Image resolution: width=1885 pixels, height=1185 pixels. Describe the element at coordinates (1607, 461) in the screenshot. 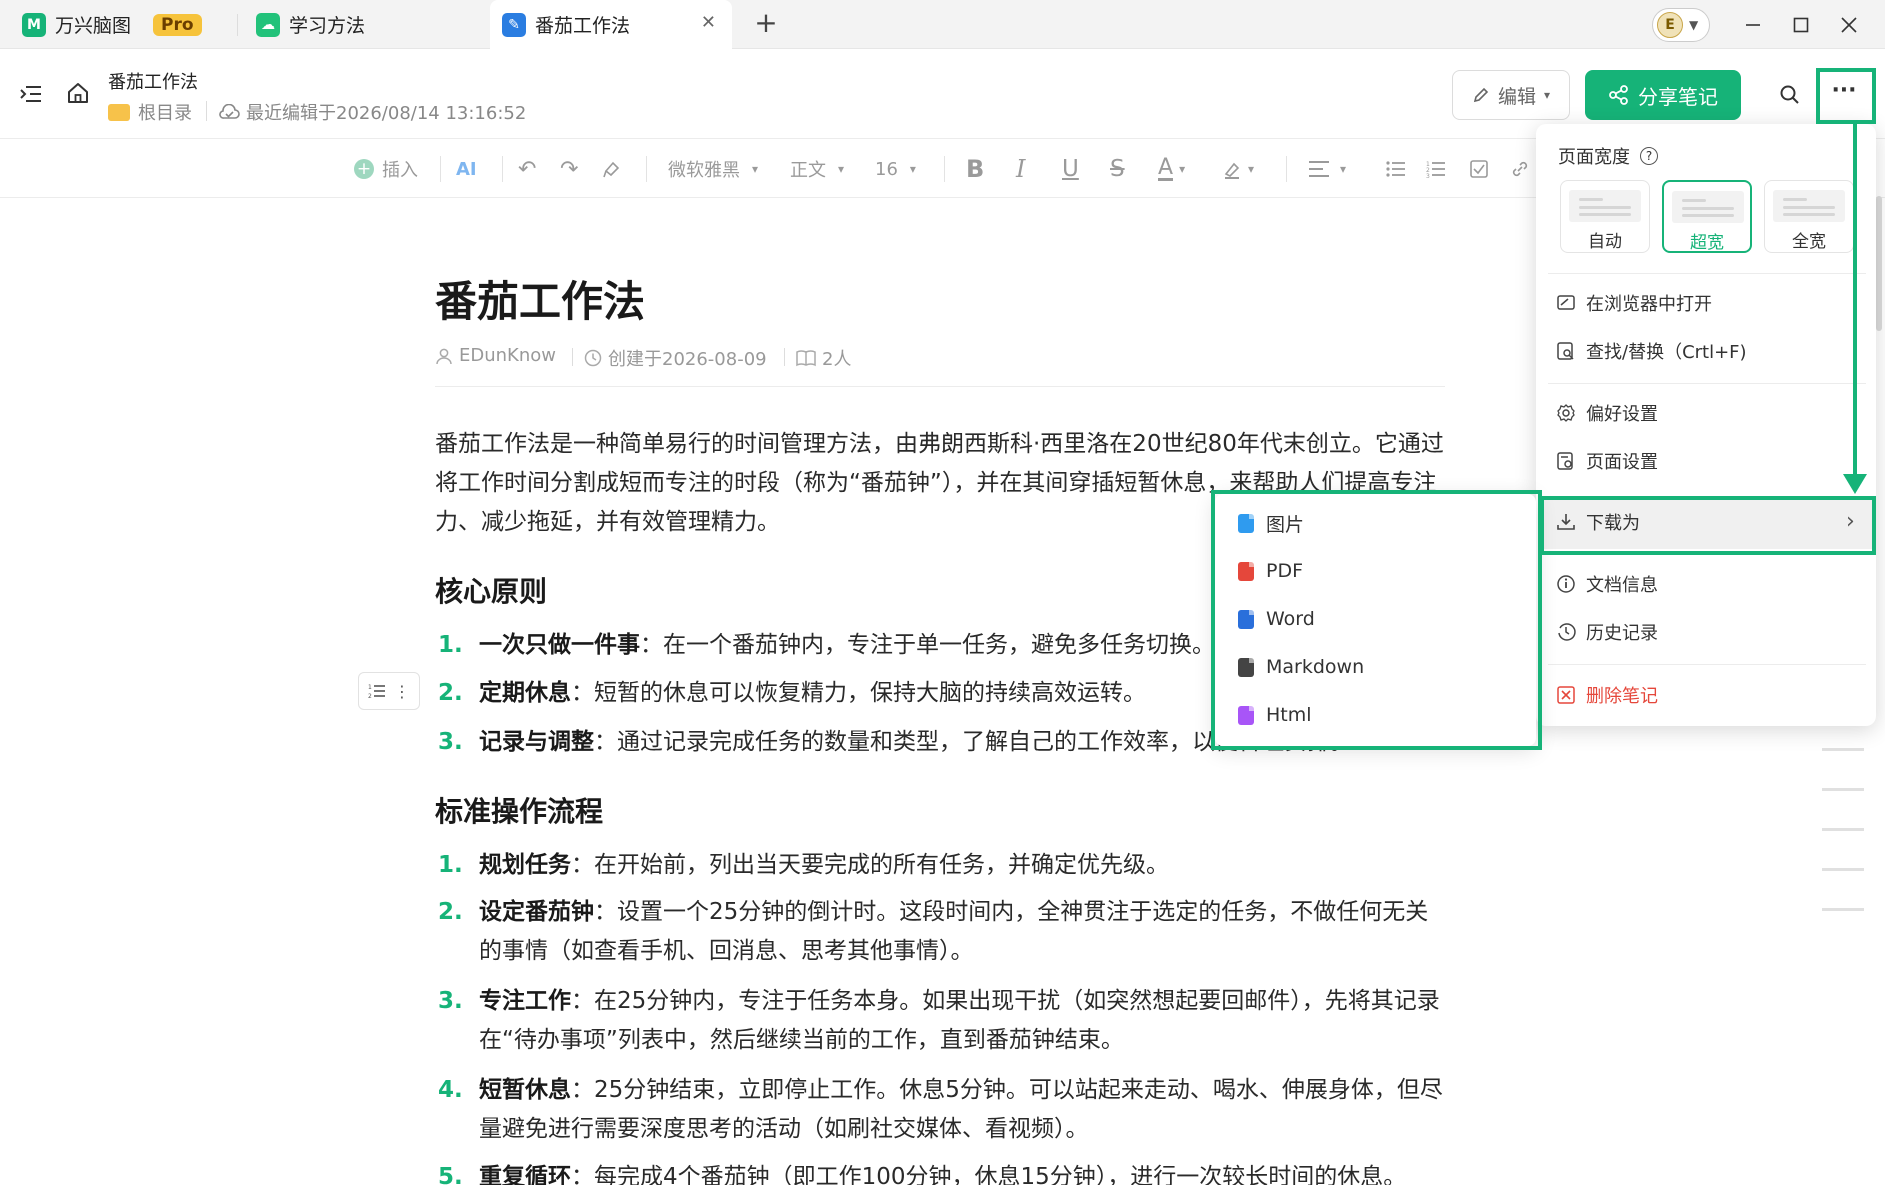

I see `menu-page-settings: 页面设置` at that location.